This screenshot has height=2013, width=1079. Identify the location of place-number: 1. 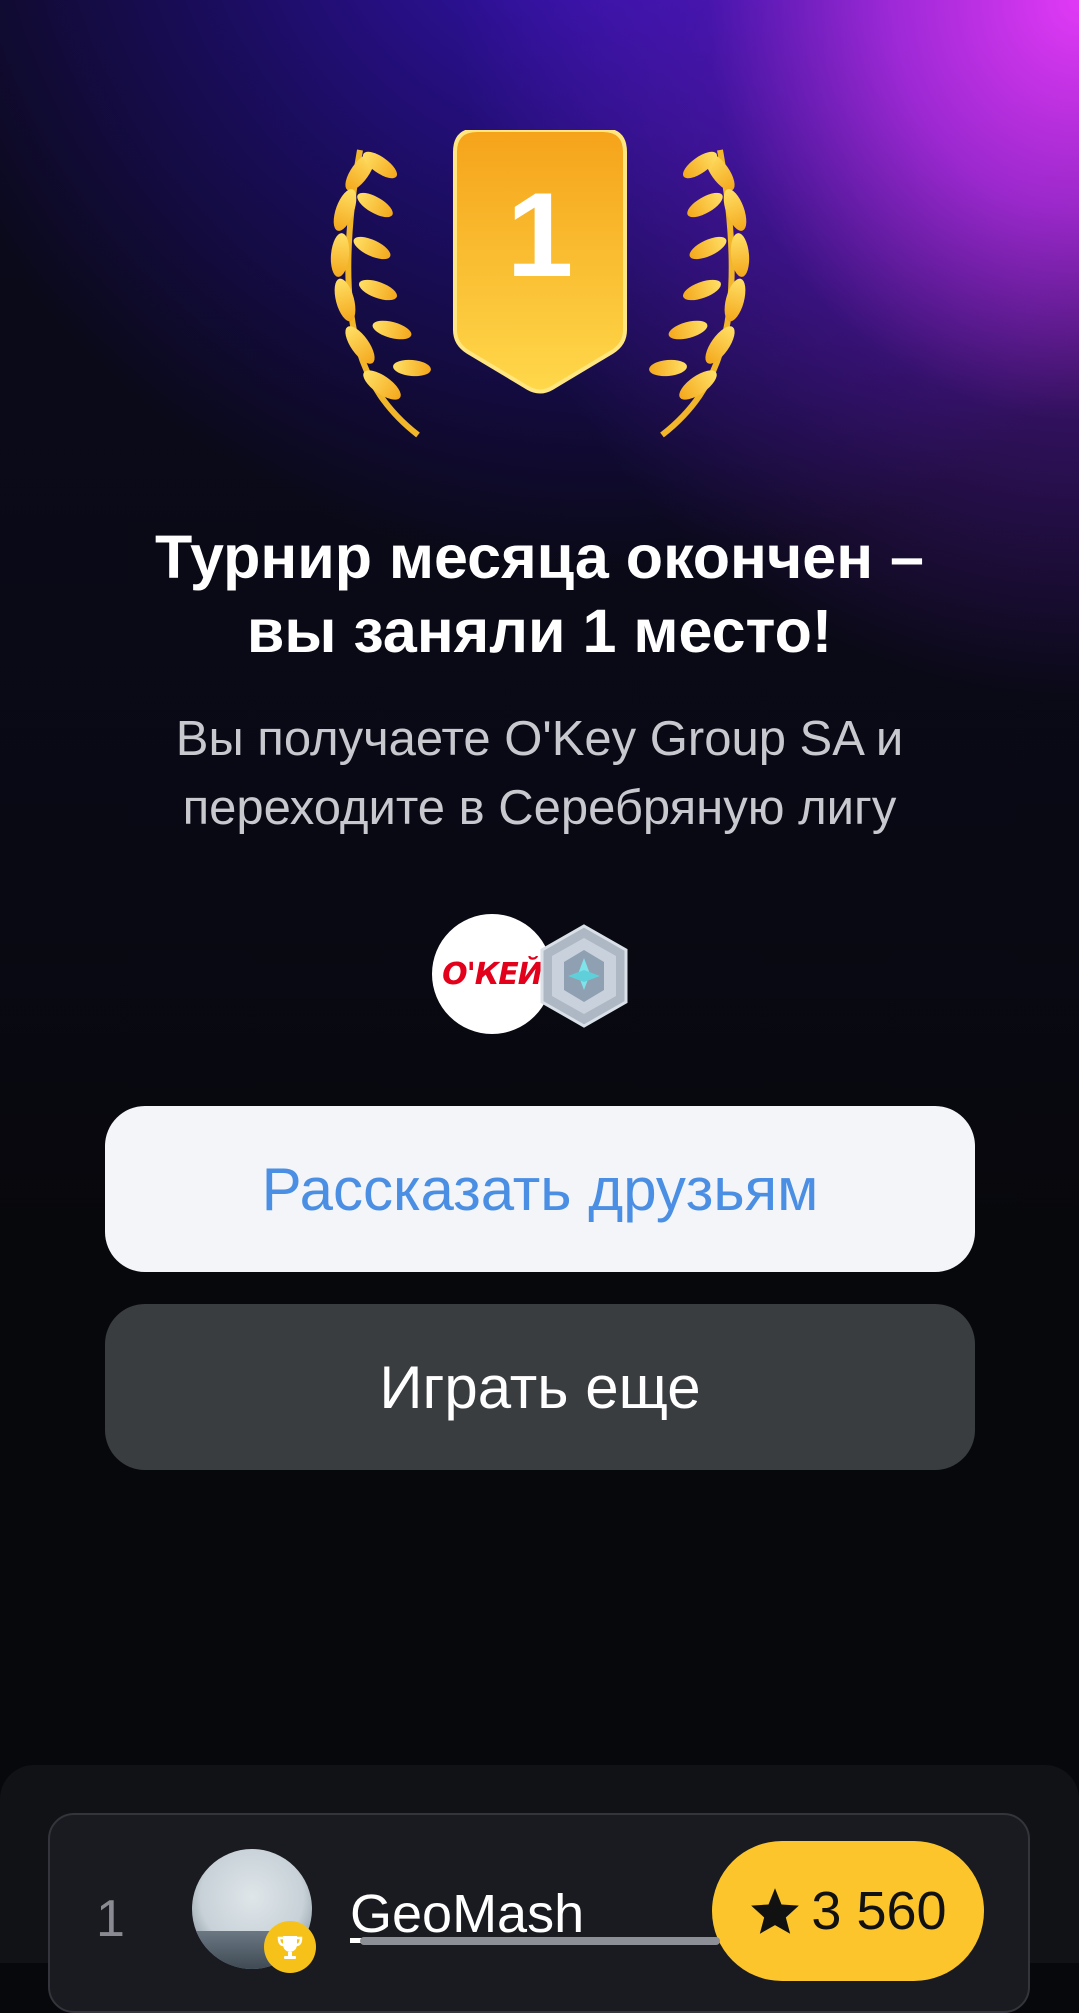
(540, 235).